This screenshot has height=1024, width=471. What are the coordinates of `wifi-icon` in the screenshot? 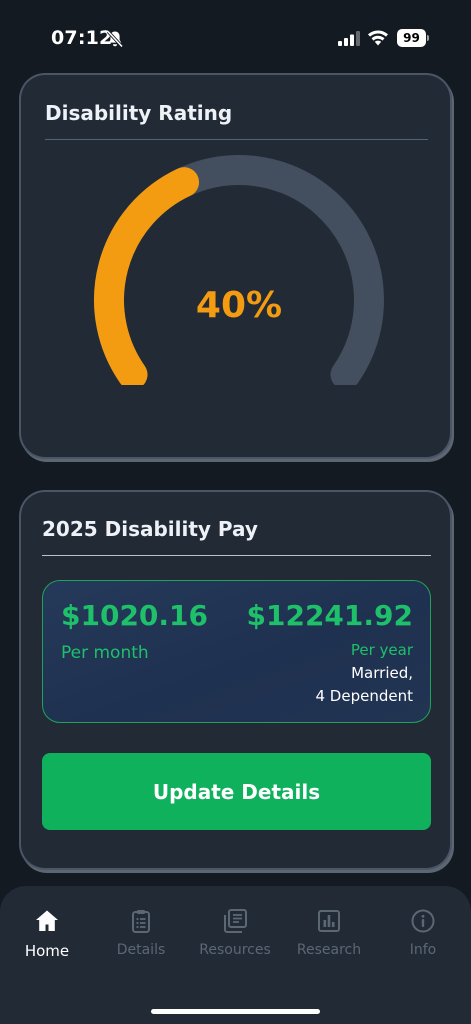 It's located at (378, 38).